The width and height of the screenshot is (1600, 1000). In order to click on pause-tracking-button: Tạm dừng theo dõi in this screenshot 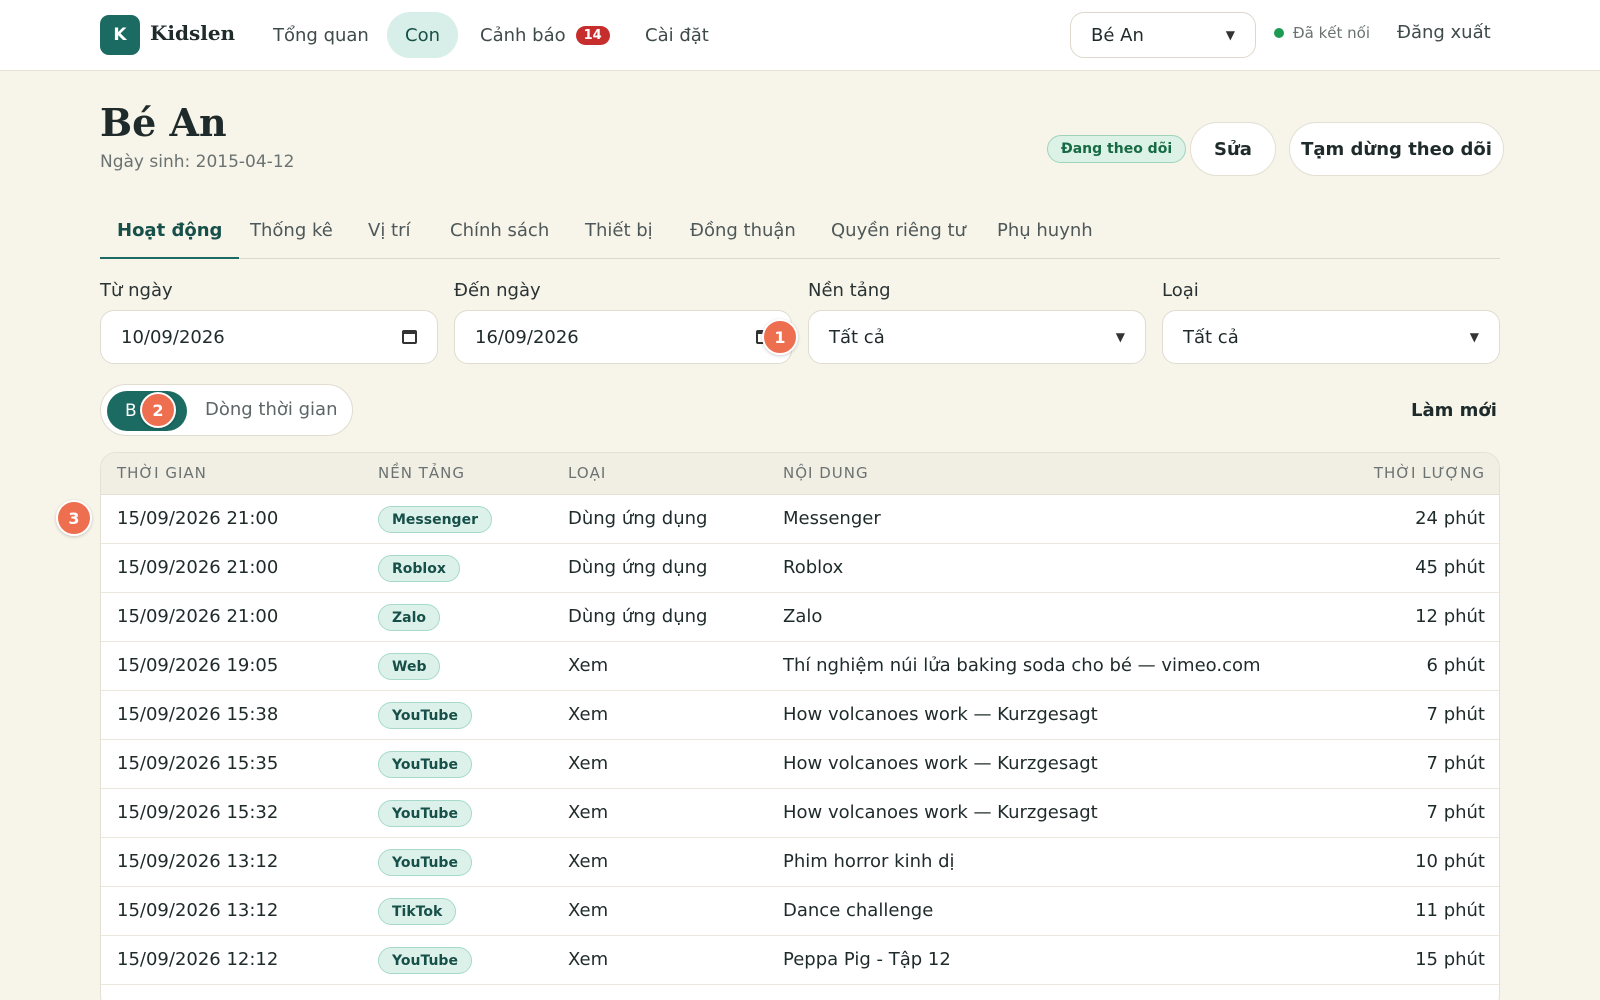, I will do `click(1396, 149)`.